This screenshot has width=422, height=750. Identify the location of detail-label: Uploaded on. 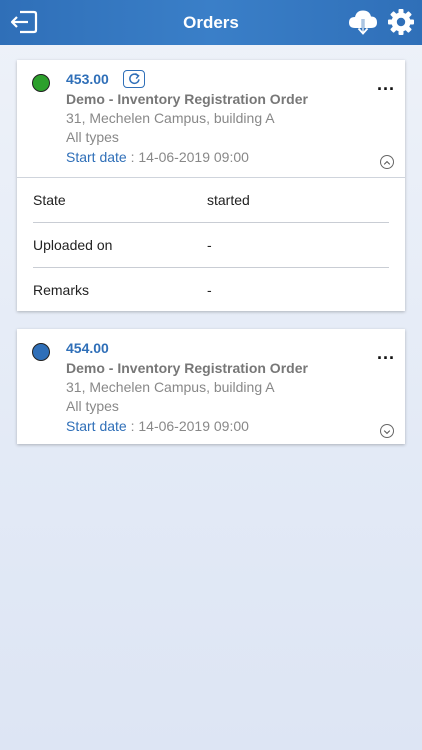
(73, 245).